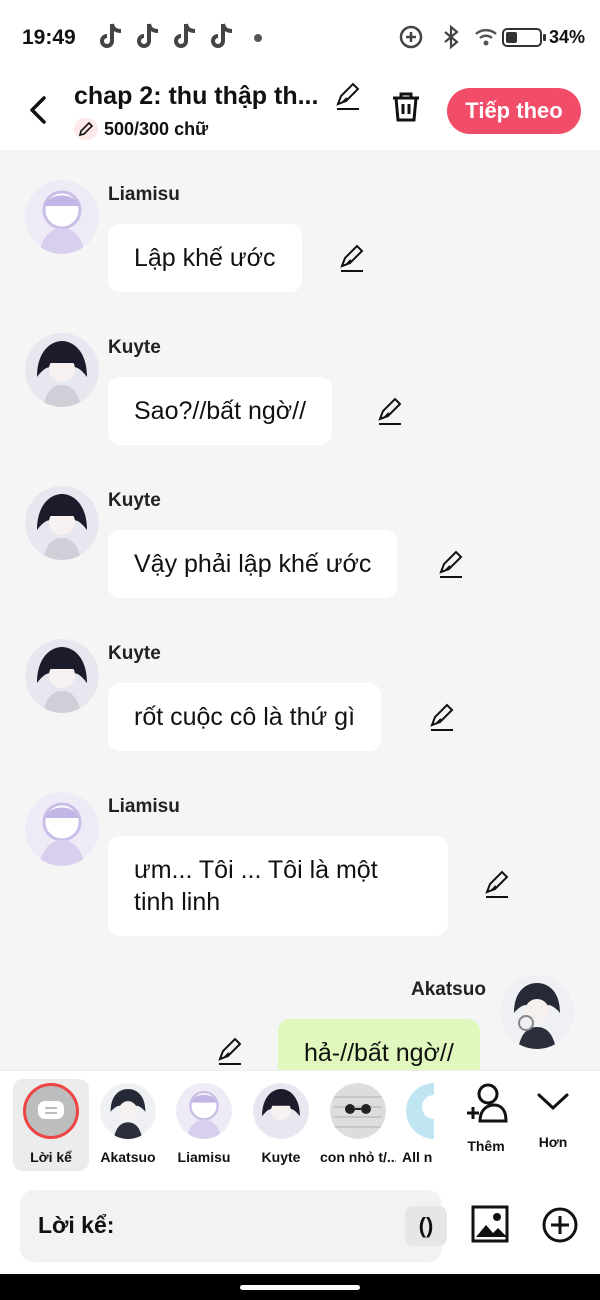  I want to click on message-bubble: Vậy phải lập khế ước, so click(253, 564).